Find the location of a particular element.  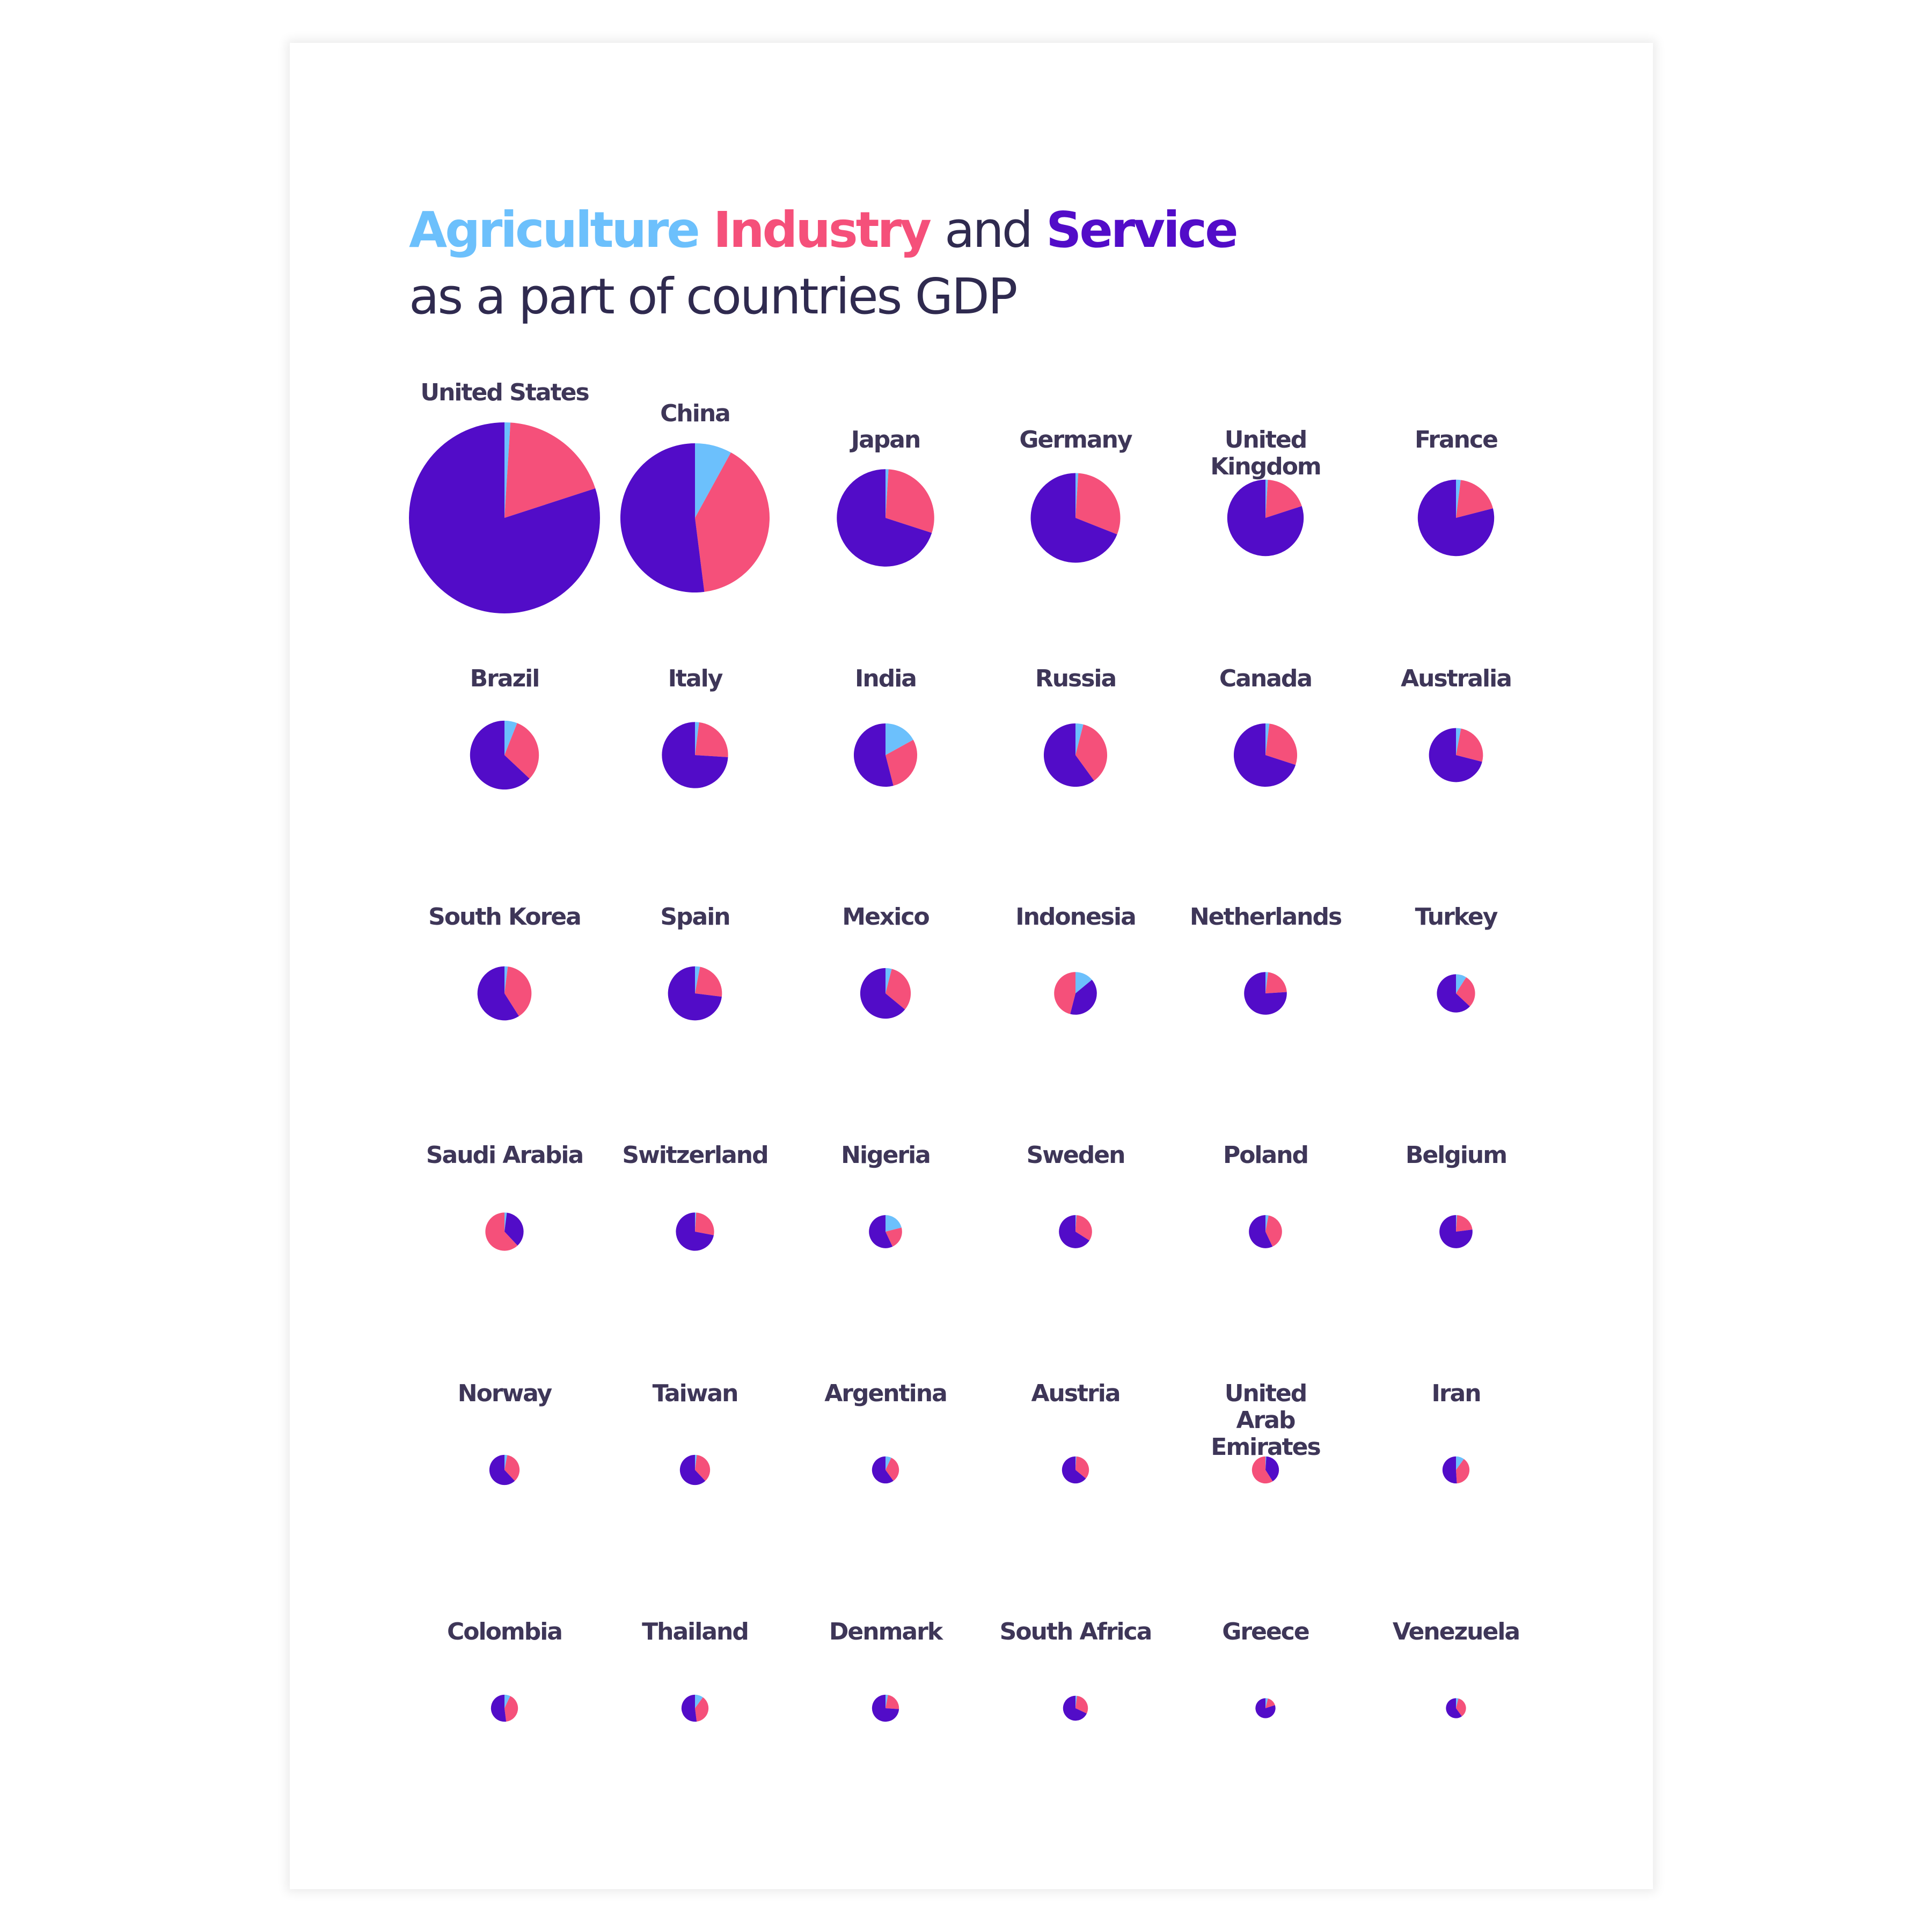

country-label: South Korea is located at coordinates (505, 917).